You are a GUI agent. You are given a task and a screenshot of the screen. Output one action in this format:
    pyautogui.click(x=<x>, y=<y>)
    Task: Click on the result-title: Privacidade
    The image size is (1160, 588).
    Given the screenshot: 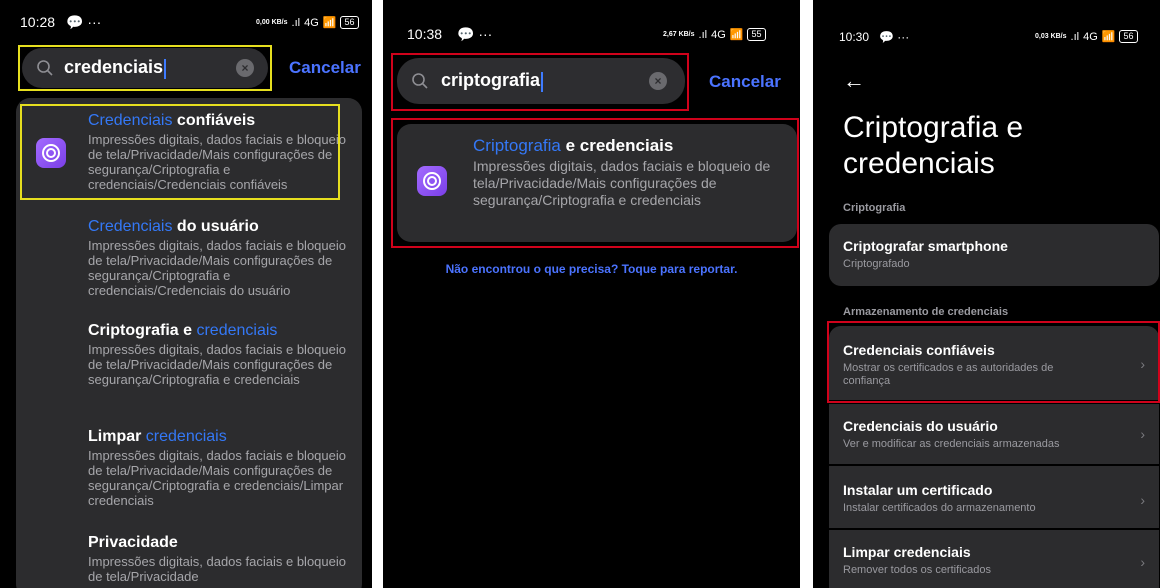 What is the action you would take?
    pyautogui.click(x=133, y=542)
    